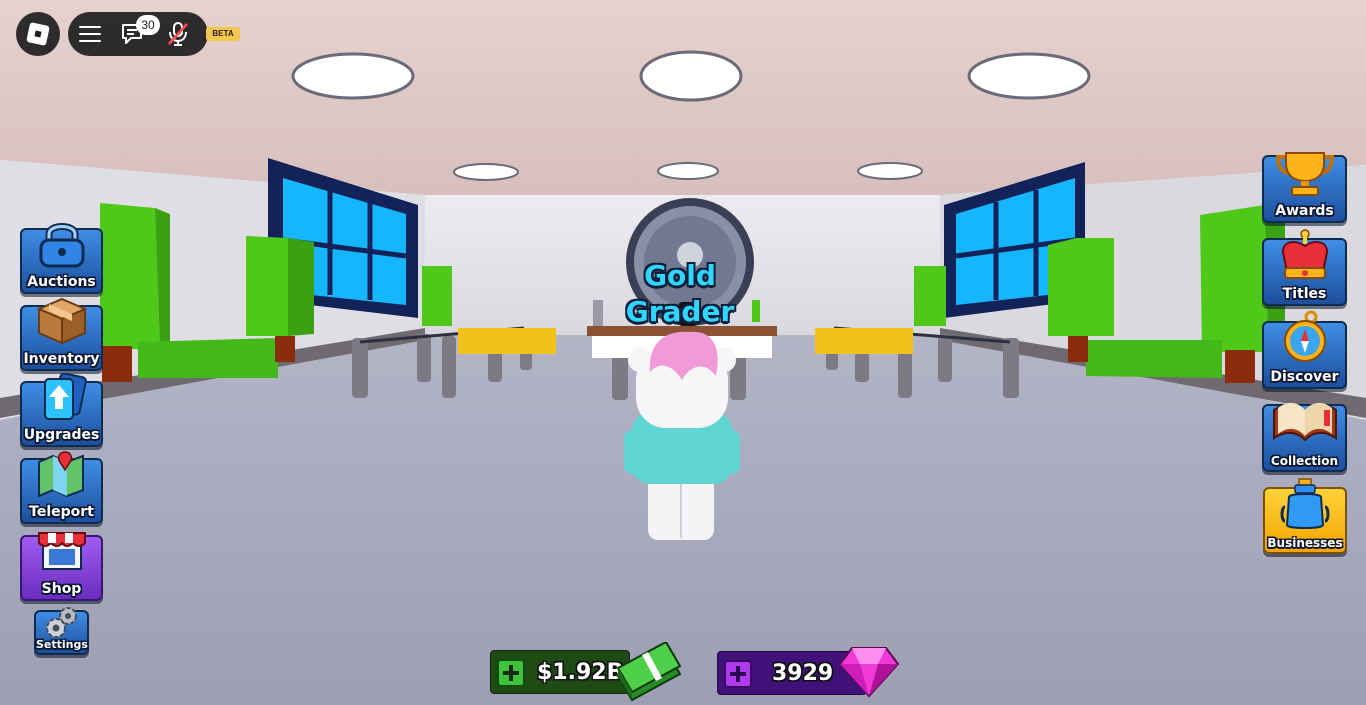 The image size is (1366, 705). I want to click on teleport-label: Teleport, so click(61, 512).